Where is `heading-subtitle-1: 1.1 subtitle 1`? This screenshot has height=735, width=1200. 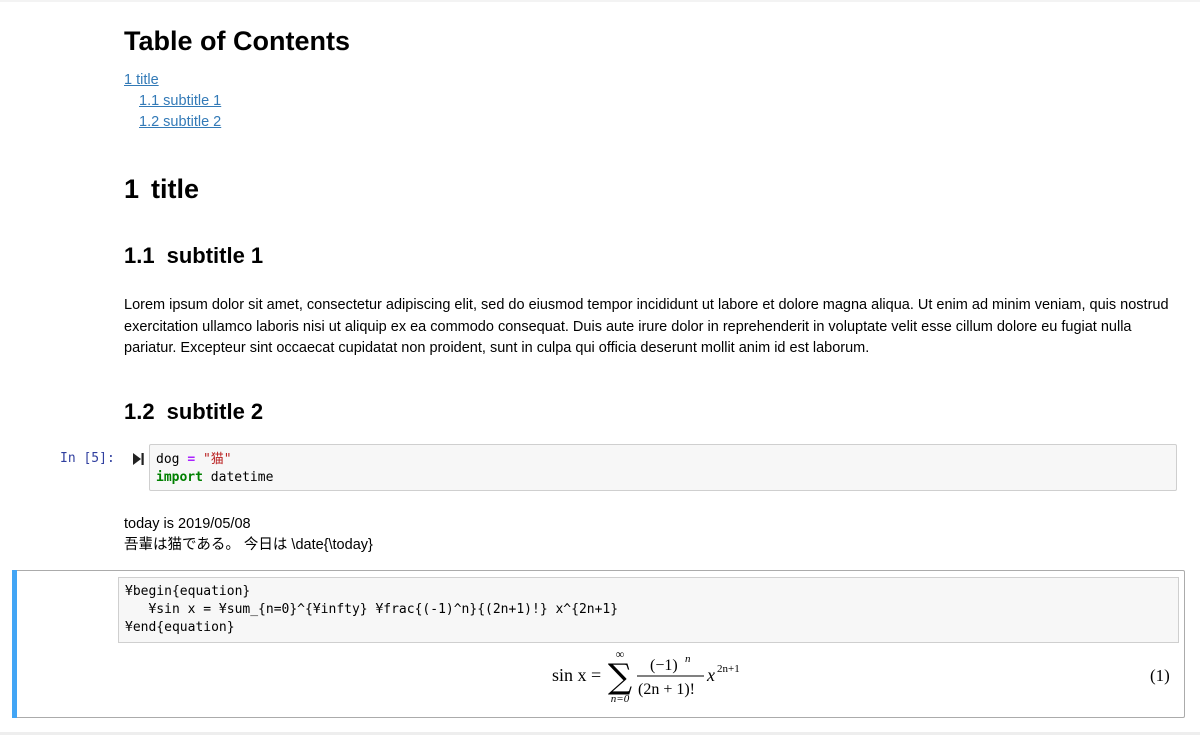
heading-subtitle-1: 1.1 subtitle 1 is located at coordinates (193, 256).